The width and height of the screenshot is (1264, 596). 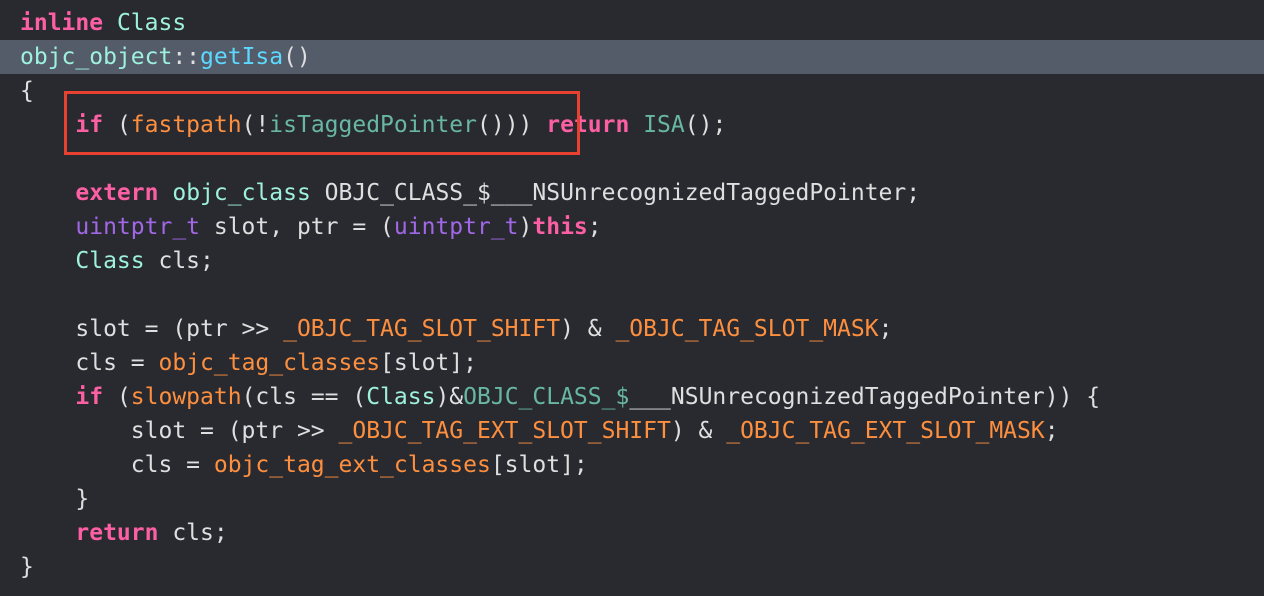 I want to click on annotation-highlight-box, so click(x=322, y=123).